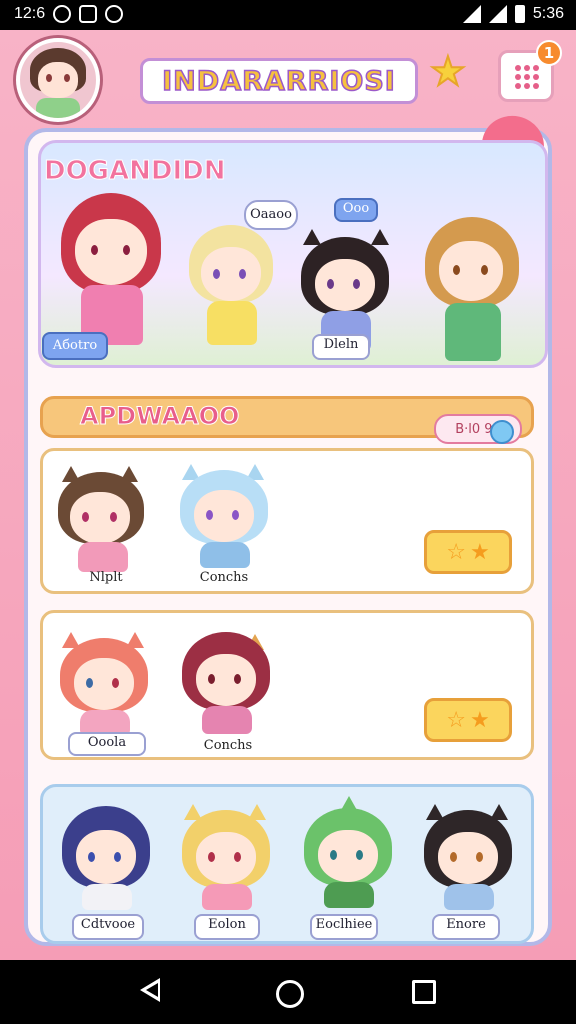 The height and width of the screenshot is (1024, 576). What do you see at coordinates (88, 14) in the screenshot?
I see `photo-icon` at bounding box center [88, 14].